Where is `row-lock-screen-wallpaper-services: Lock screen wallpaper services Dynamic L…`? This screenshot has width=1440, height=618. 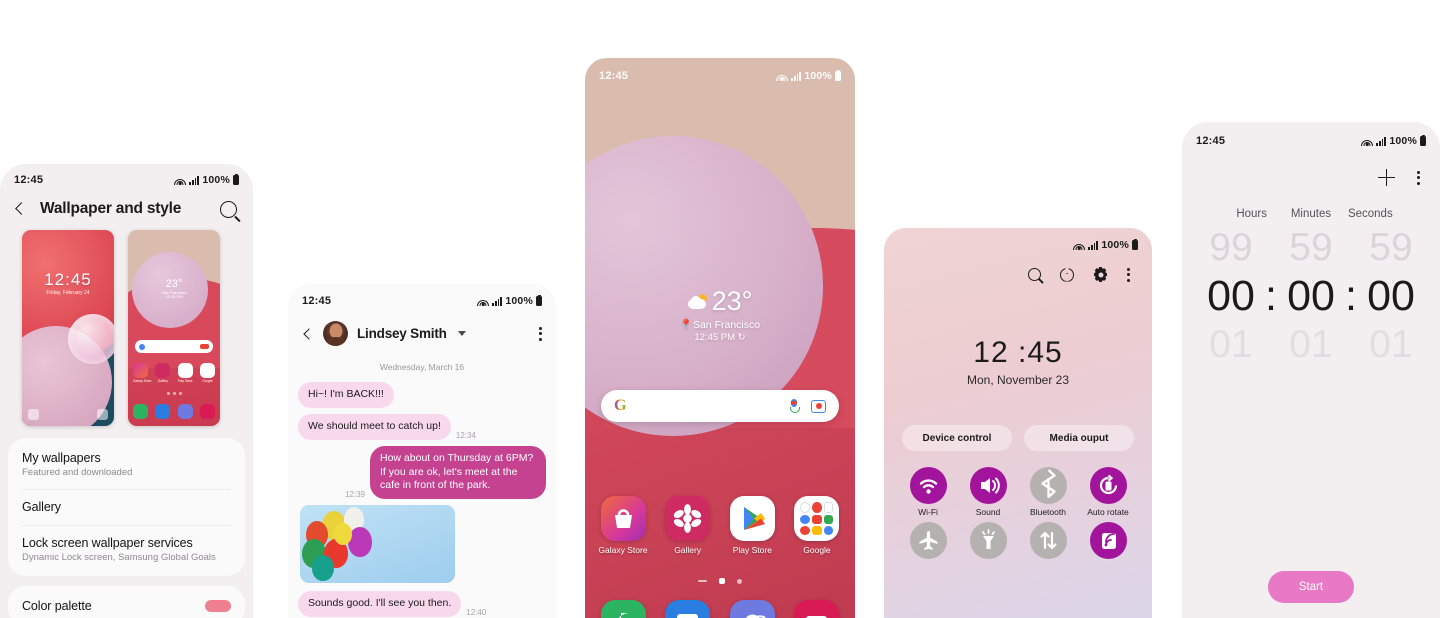
row-lock-screen-wallpaper-services: Lock screen wallpaper services Dynamic L… is located at coordinates (126, 549).